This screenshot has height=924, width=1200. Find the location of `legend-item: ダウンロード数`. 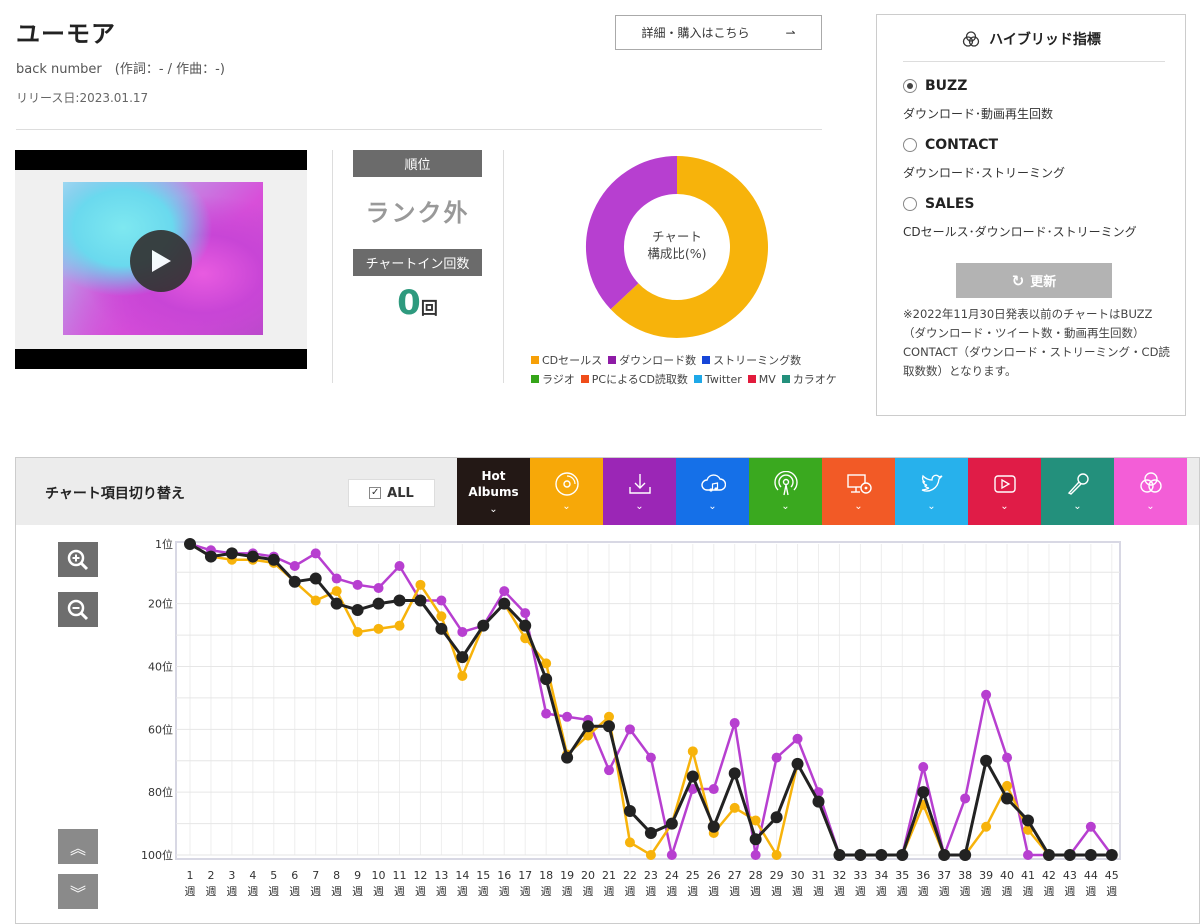

legend-item: ダウンロード数 is located at coordinates (652, 360).